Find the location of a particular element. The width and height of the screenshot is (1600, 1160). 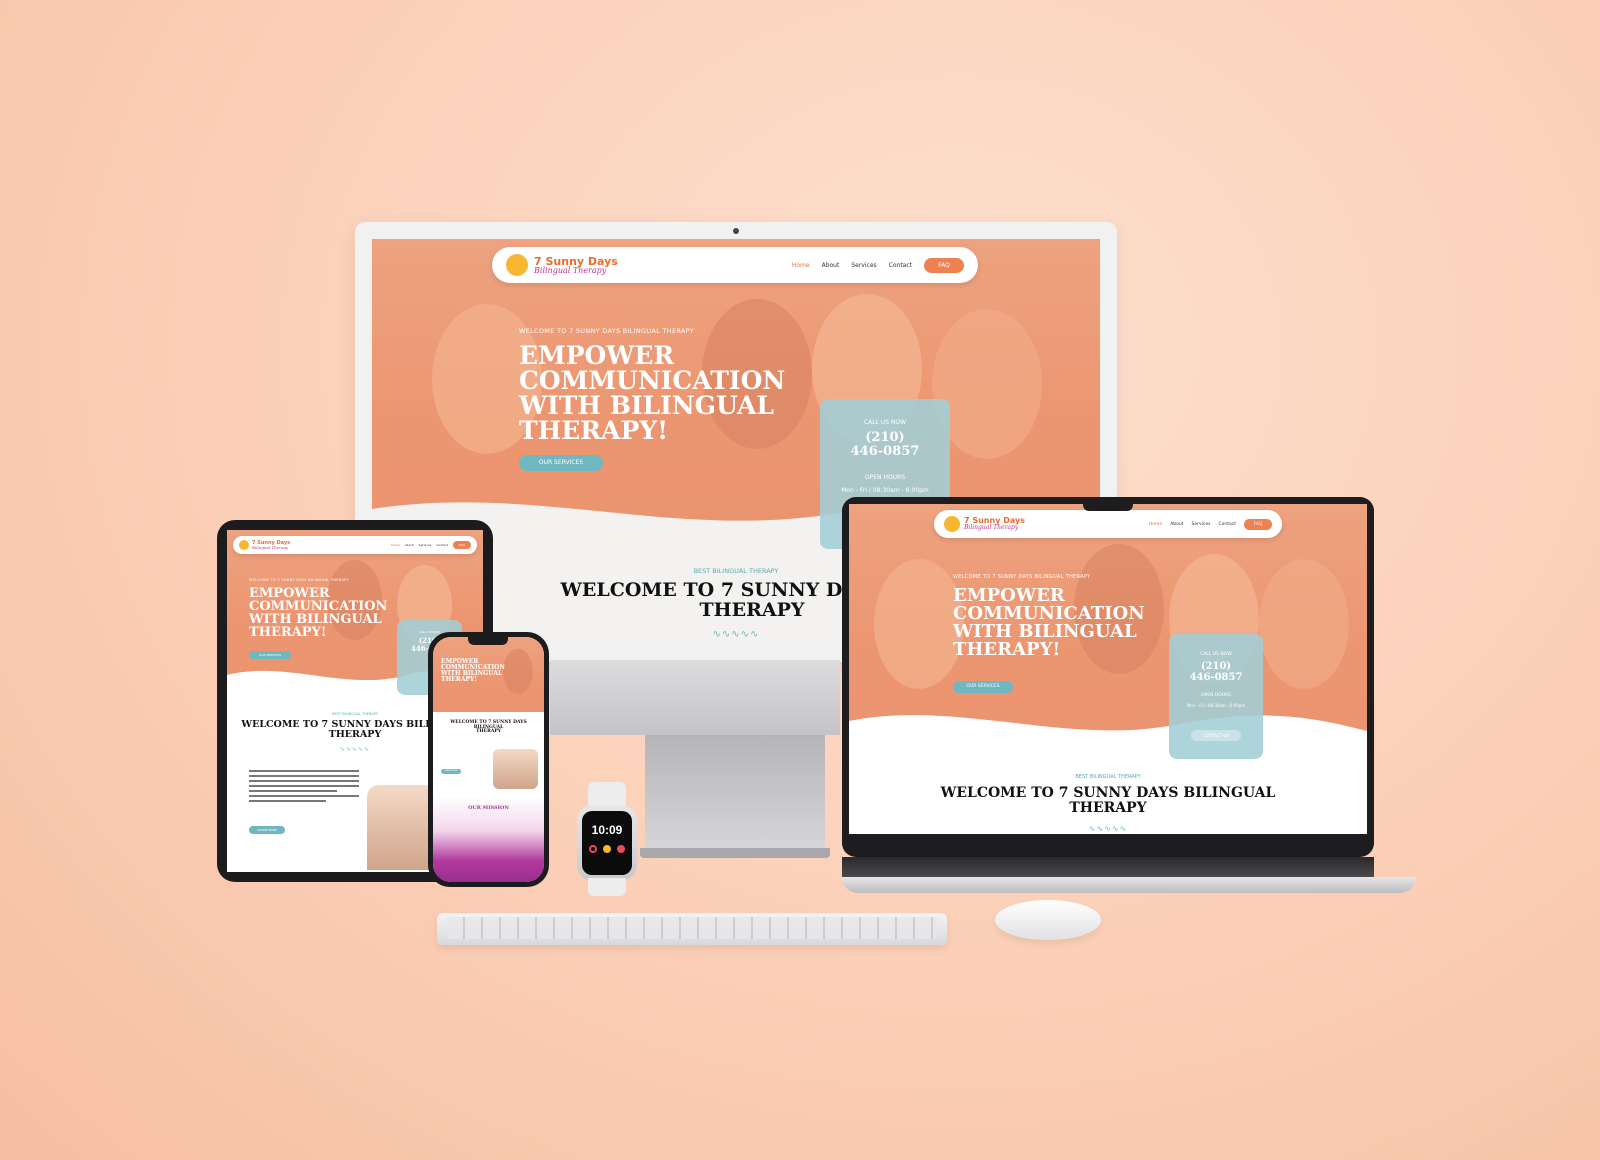

activity-icon is located at coordinates (593, 849).